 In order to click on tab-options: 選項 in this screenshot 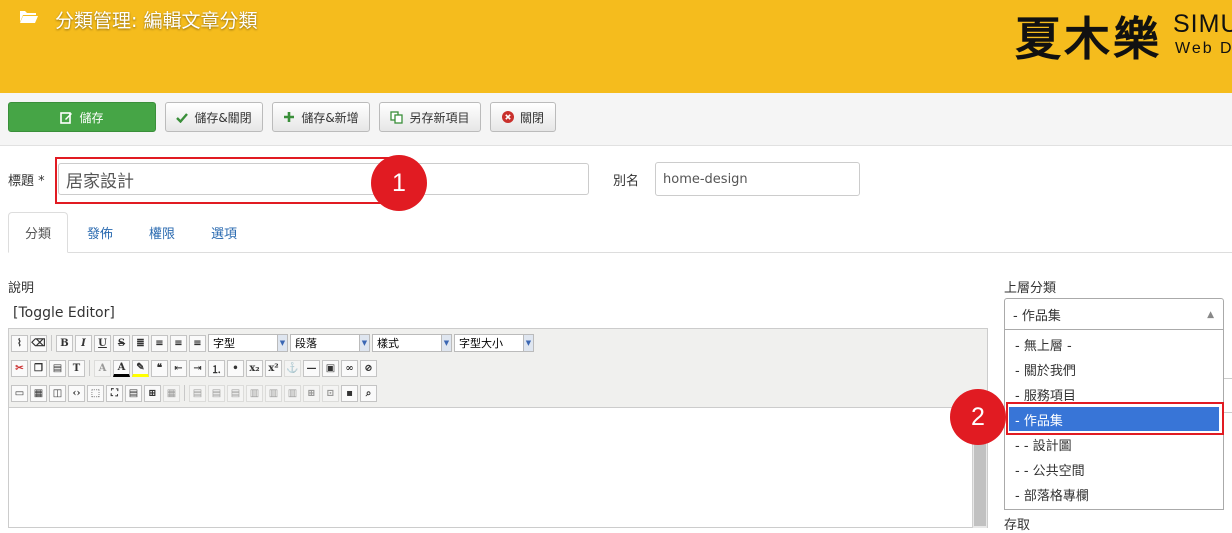, I will do `click(224, 232)`.